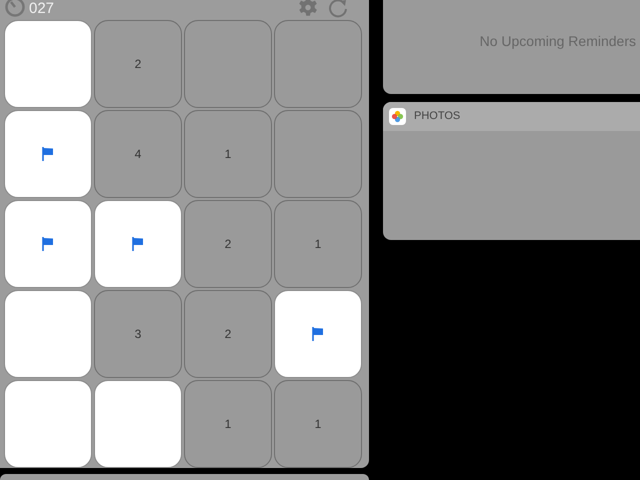 Image resolution: width=640 pixels, height=480 pixels. Describe the element at coordinates (308, 9) in the screenshot. I see `settings-icon` at that location.